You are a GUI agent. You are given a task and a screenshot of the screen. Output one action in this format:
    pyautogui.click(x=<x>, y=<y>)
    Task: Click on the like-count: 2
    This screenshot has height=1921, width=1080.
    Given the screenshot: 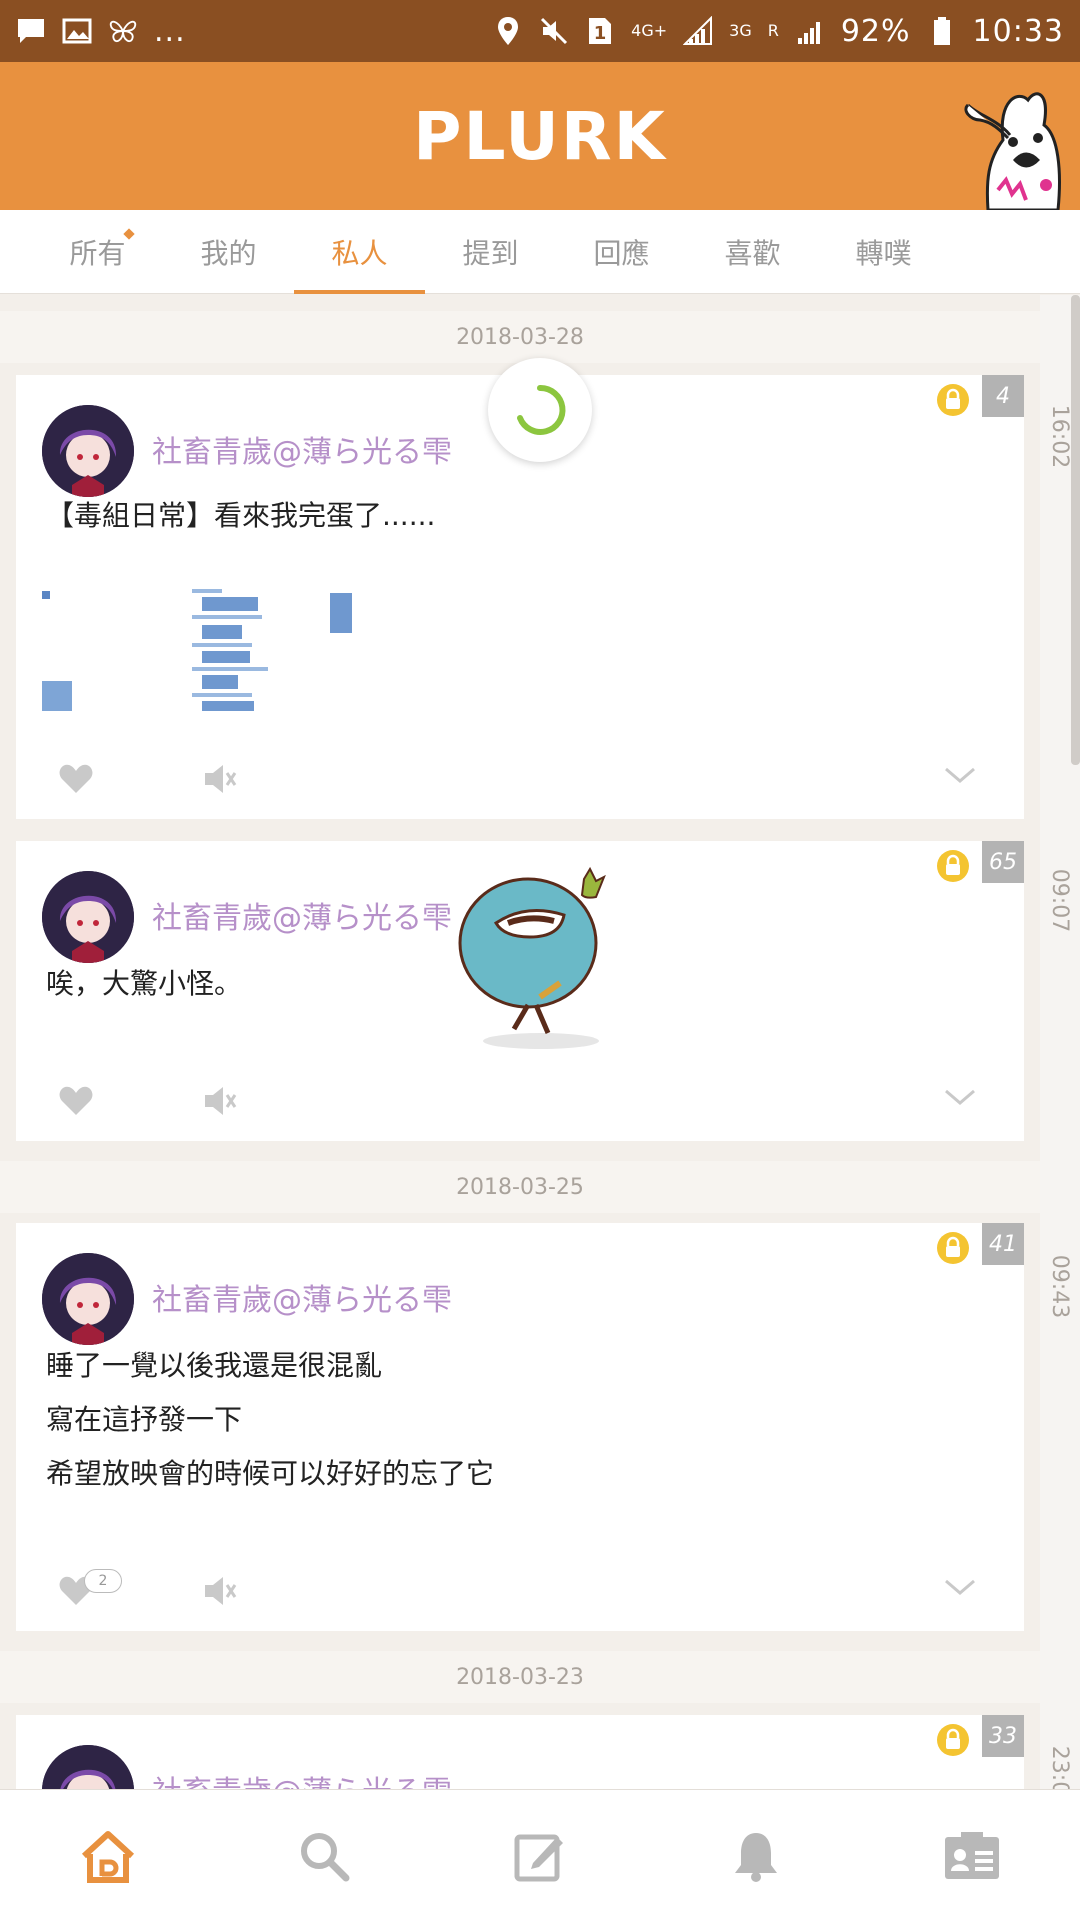 What is the action you would take?
    pyautogui.click(x=103, y=1581)
    